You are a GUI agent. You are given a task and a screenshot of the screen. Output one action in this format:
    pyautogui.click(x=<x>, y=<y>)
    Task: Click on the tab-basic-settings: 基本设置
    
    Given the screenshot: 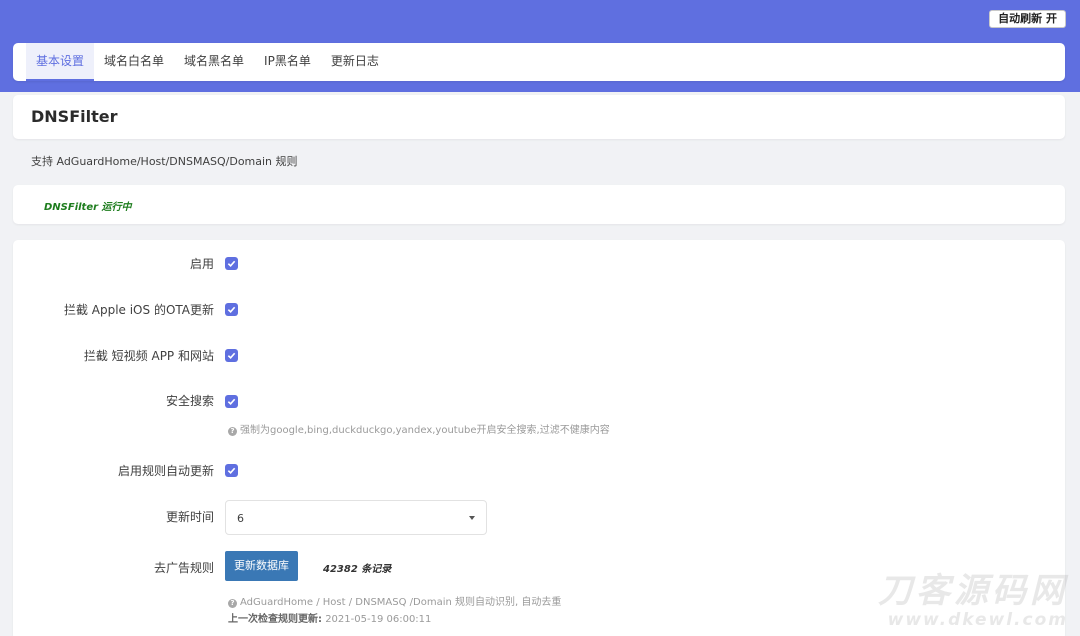 What is the action you would take?
    pyautogui.click(x=60, y=62)
    